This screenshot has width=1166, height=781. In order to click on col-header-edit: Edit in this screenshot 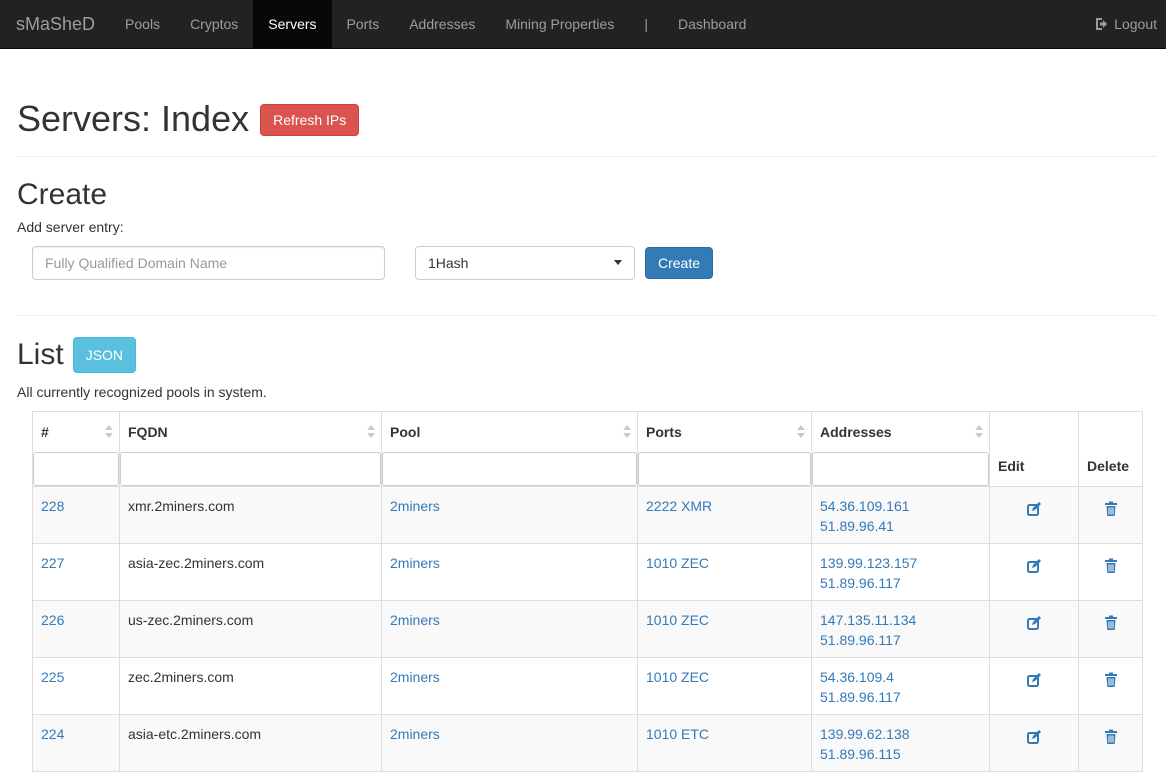, I will do `click(1034, 448)`.